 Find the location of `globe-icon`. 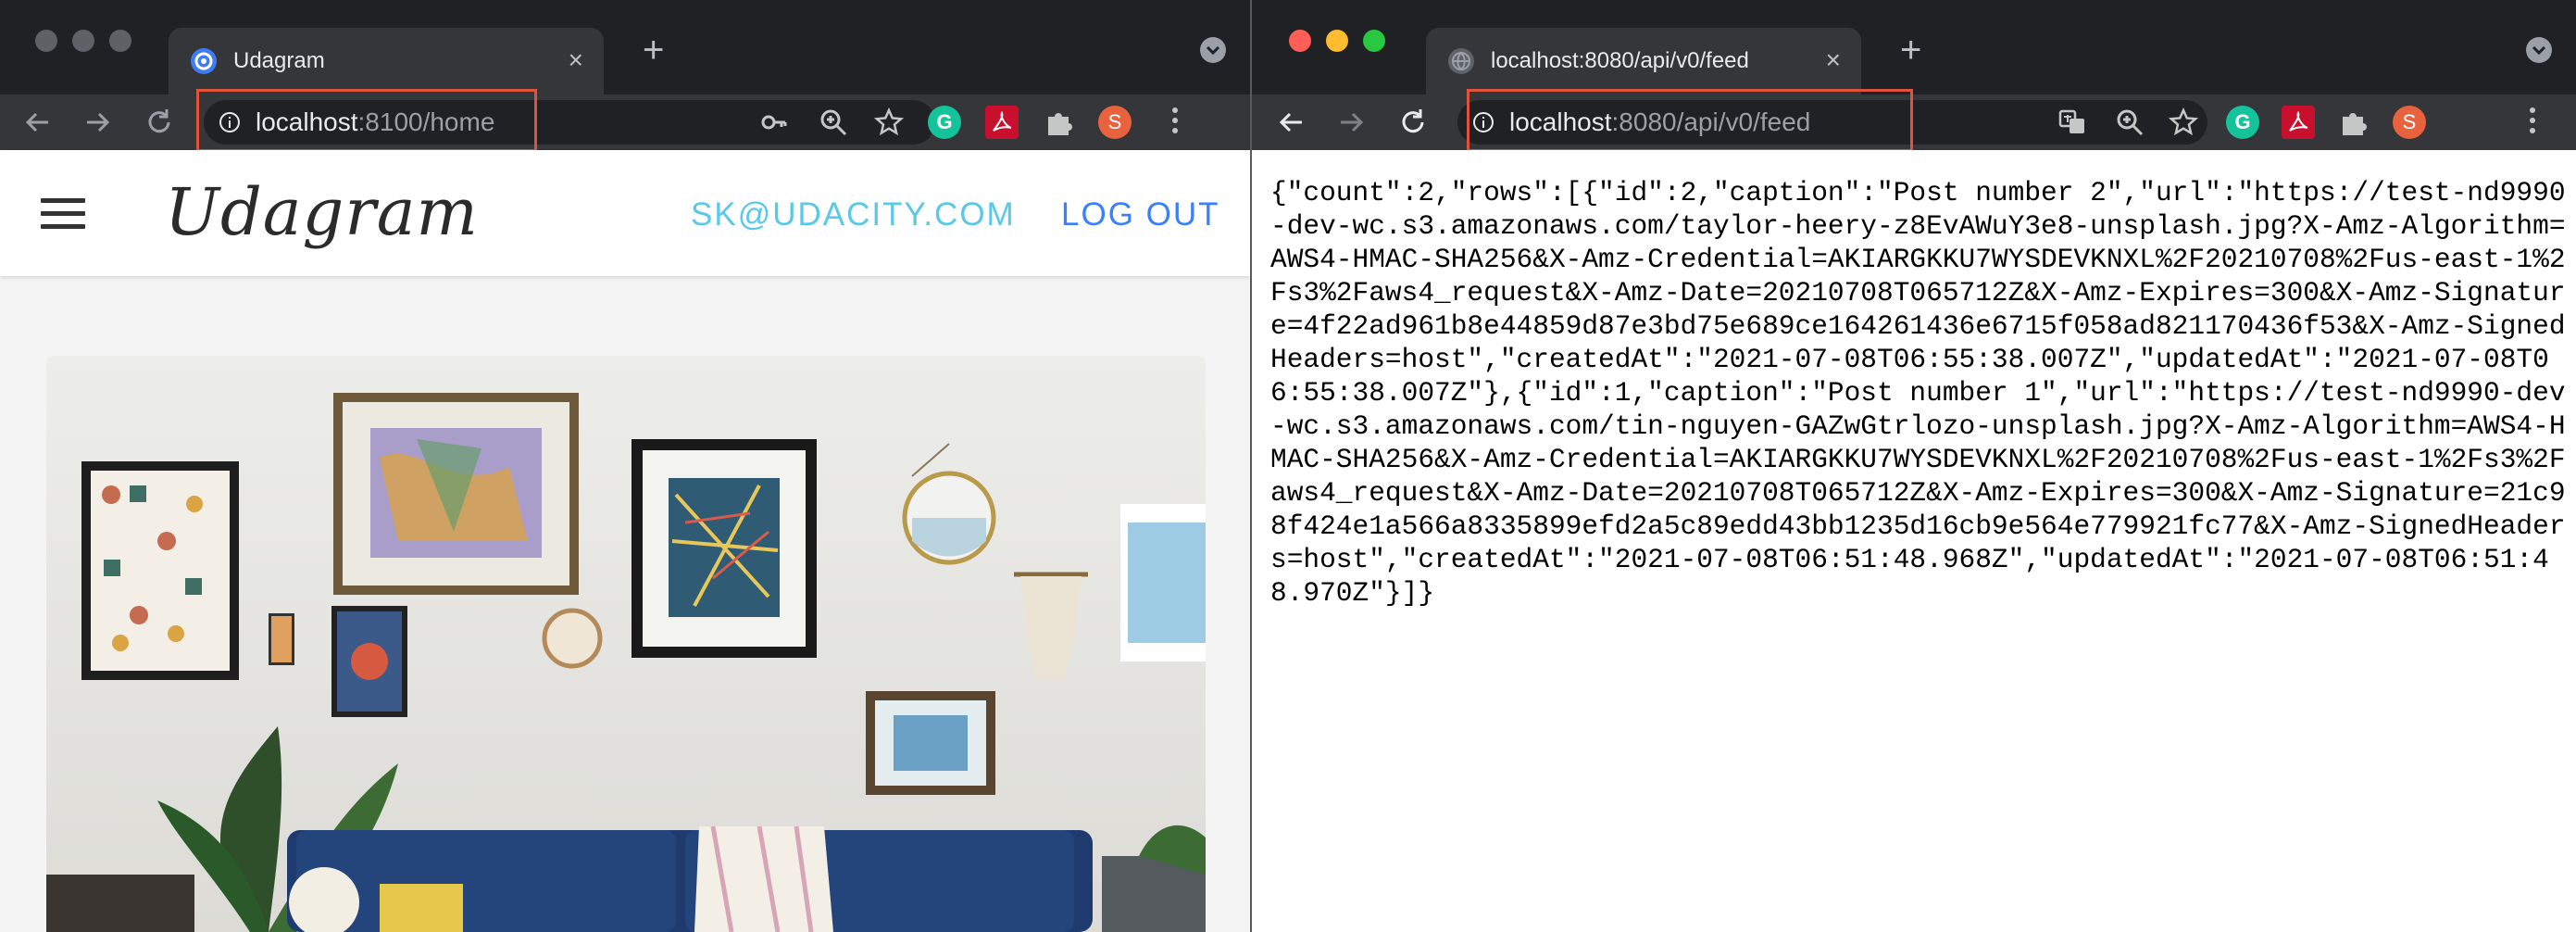

globe-icon is located at coordinates (1461, 61).